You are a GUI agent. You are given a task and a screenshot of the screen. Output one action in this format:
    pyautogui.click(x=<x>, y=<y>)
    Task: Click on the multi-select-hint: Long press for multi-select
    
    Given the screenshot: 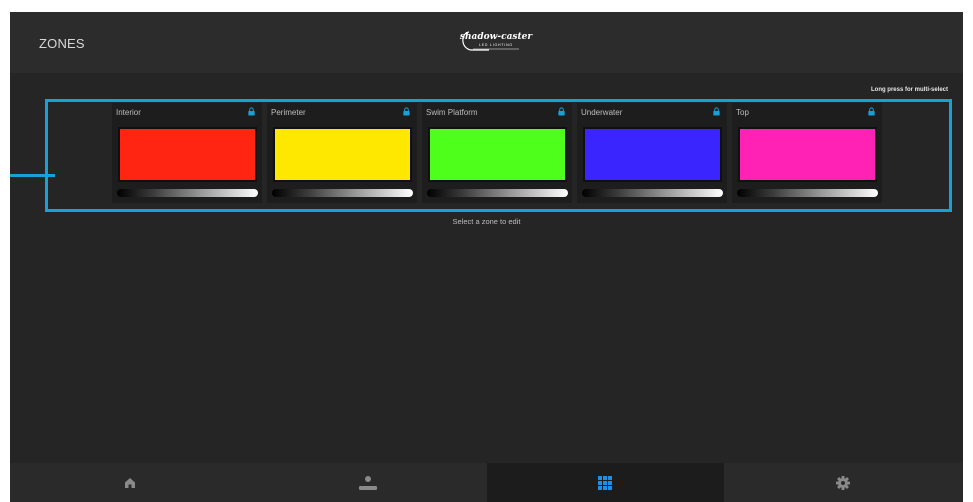 What is the action you would take?
    pyautogui.click(x=909, y=90)
    